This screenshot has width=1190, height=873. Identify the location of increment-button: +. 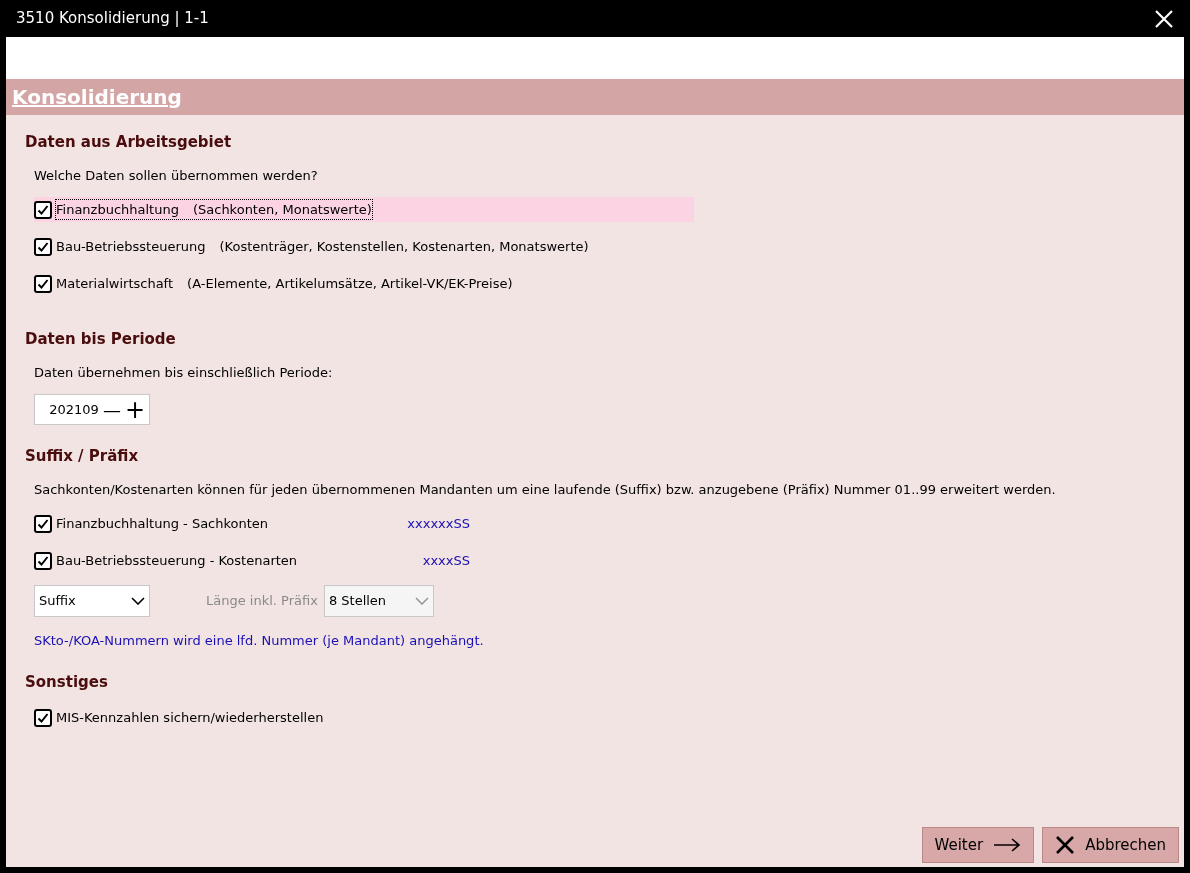
(134, 409).